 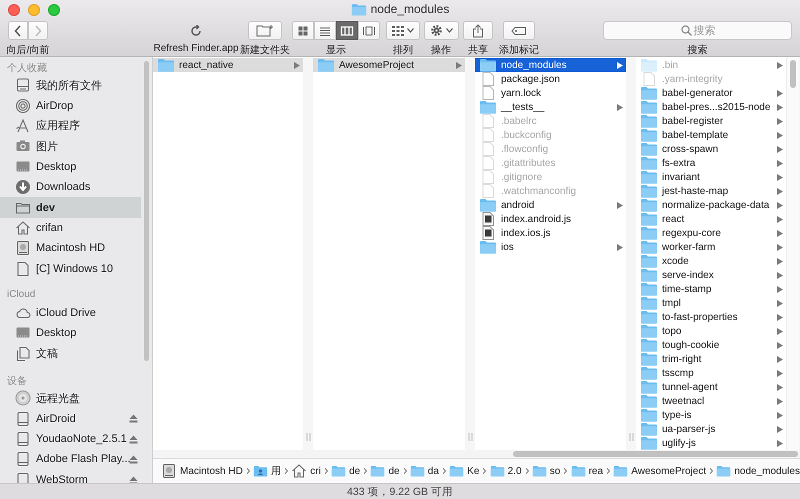 What do you see at coordinates (711, 359) in the screenshot?
I see `file-row: trim-right` at bounding box center [711, 359].